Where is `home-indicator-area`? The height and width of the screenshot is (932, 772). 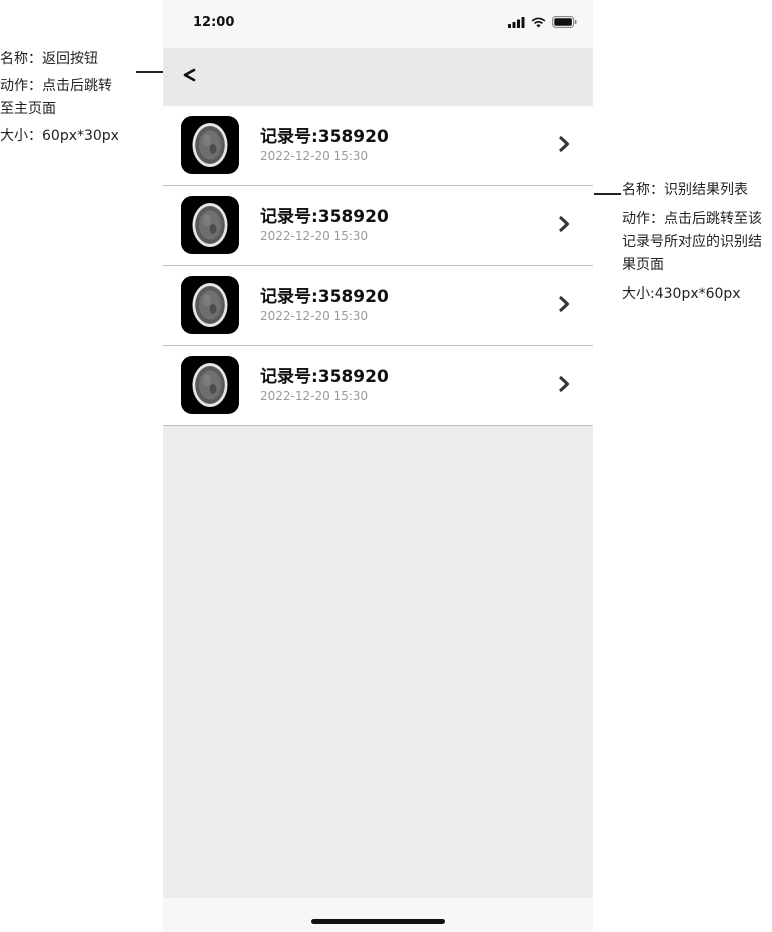
home-indicator-area is located at coordinates (378, 915).